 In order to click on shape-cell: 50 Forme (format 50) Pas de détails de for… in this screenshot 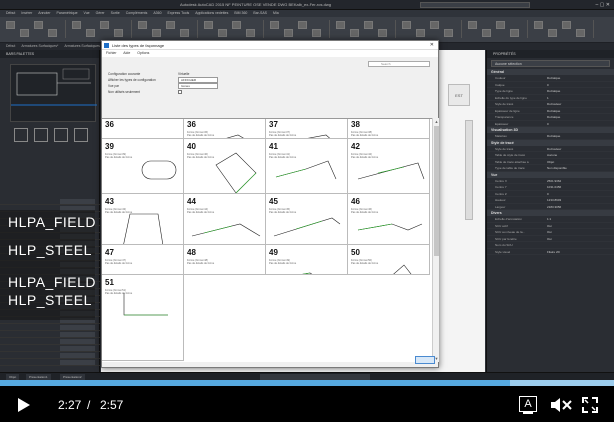, I will do `click(389, 260)`.